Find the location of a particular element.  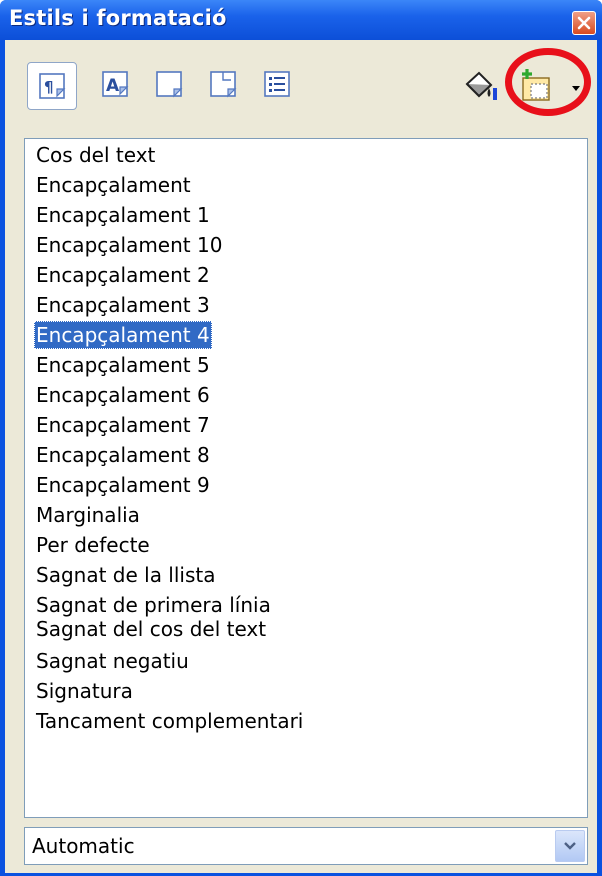

list-item: Encapçalament 1 is located at coordinates (123, 215).